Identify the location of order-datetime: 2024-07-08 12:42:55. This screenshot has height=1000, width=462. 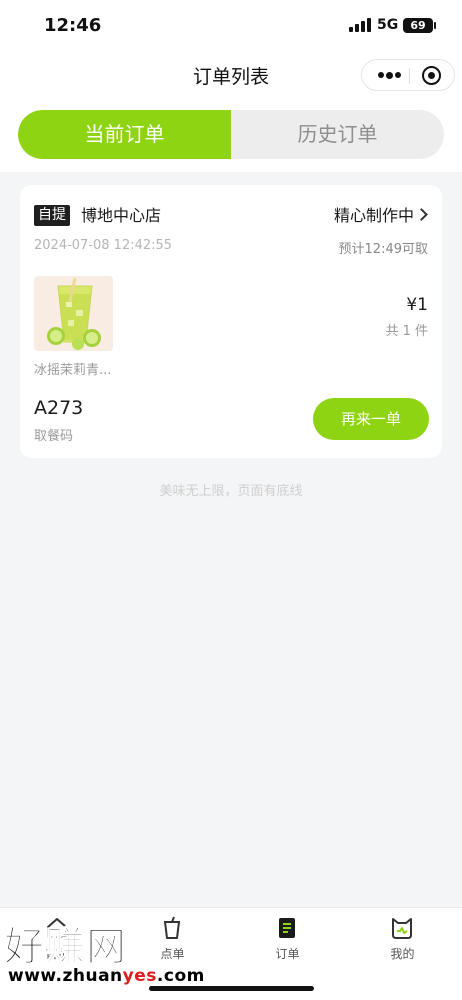
(103, 245).